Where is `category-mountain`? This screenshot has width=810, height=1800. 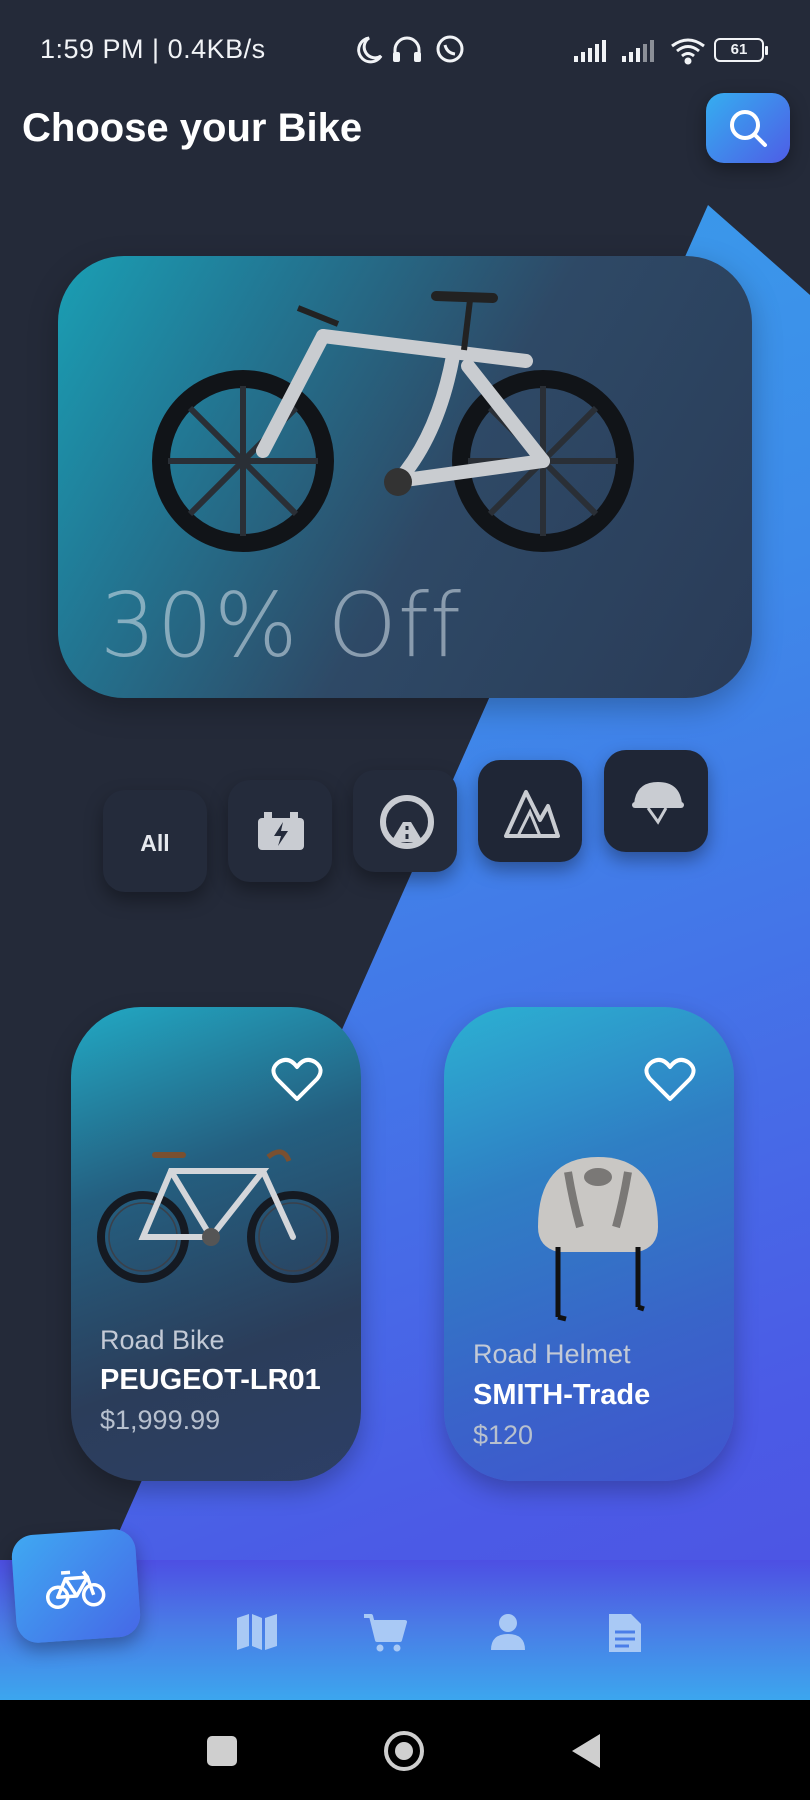 category-mountain is located at coordinates (530, 811).